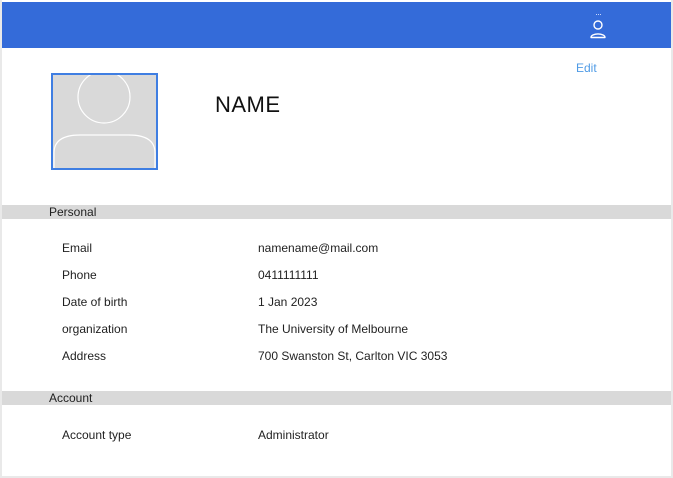 The height and width of the screenshot is (478, 673). What do you see at coordinates (586, 68) in the screenshot?
I see `edit-profile-link: Edit` at bounding box center [586, 68].